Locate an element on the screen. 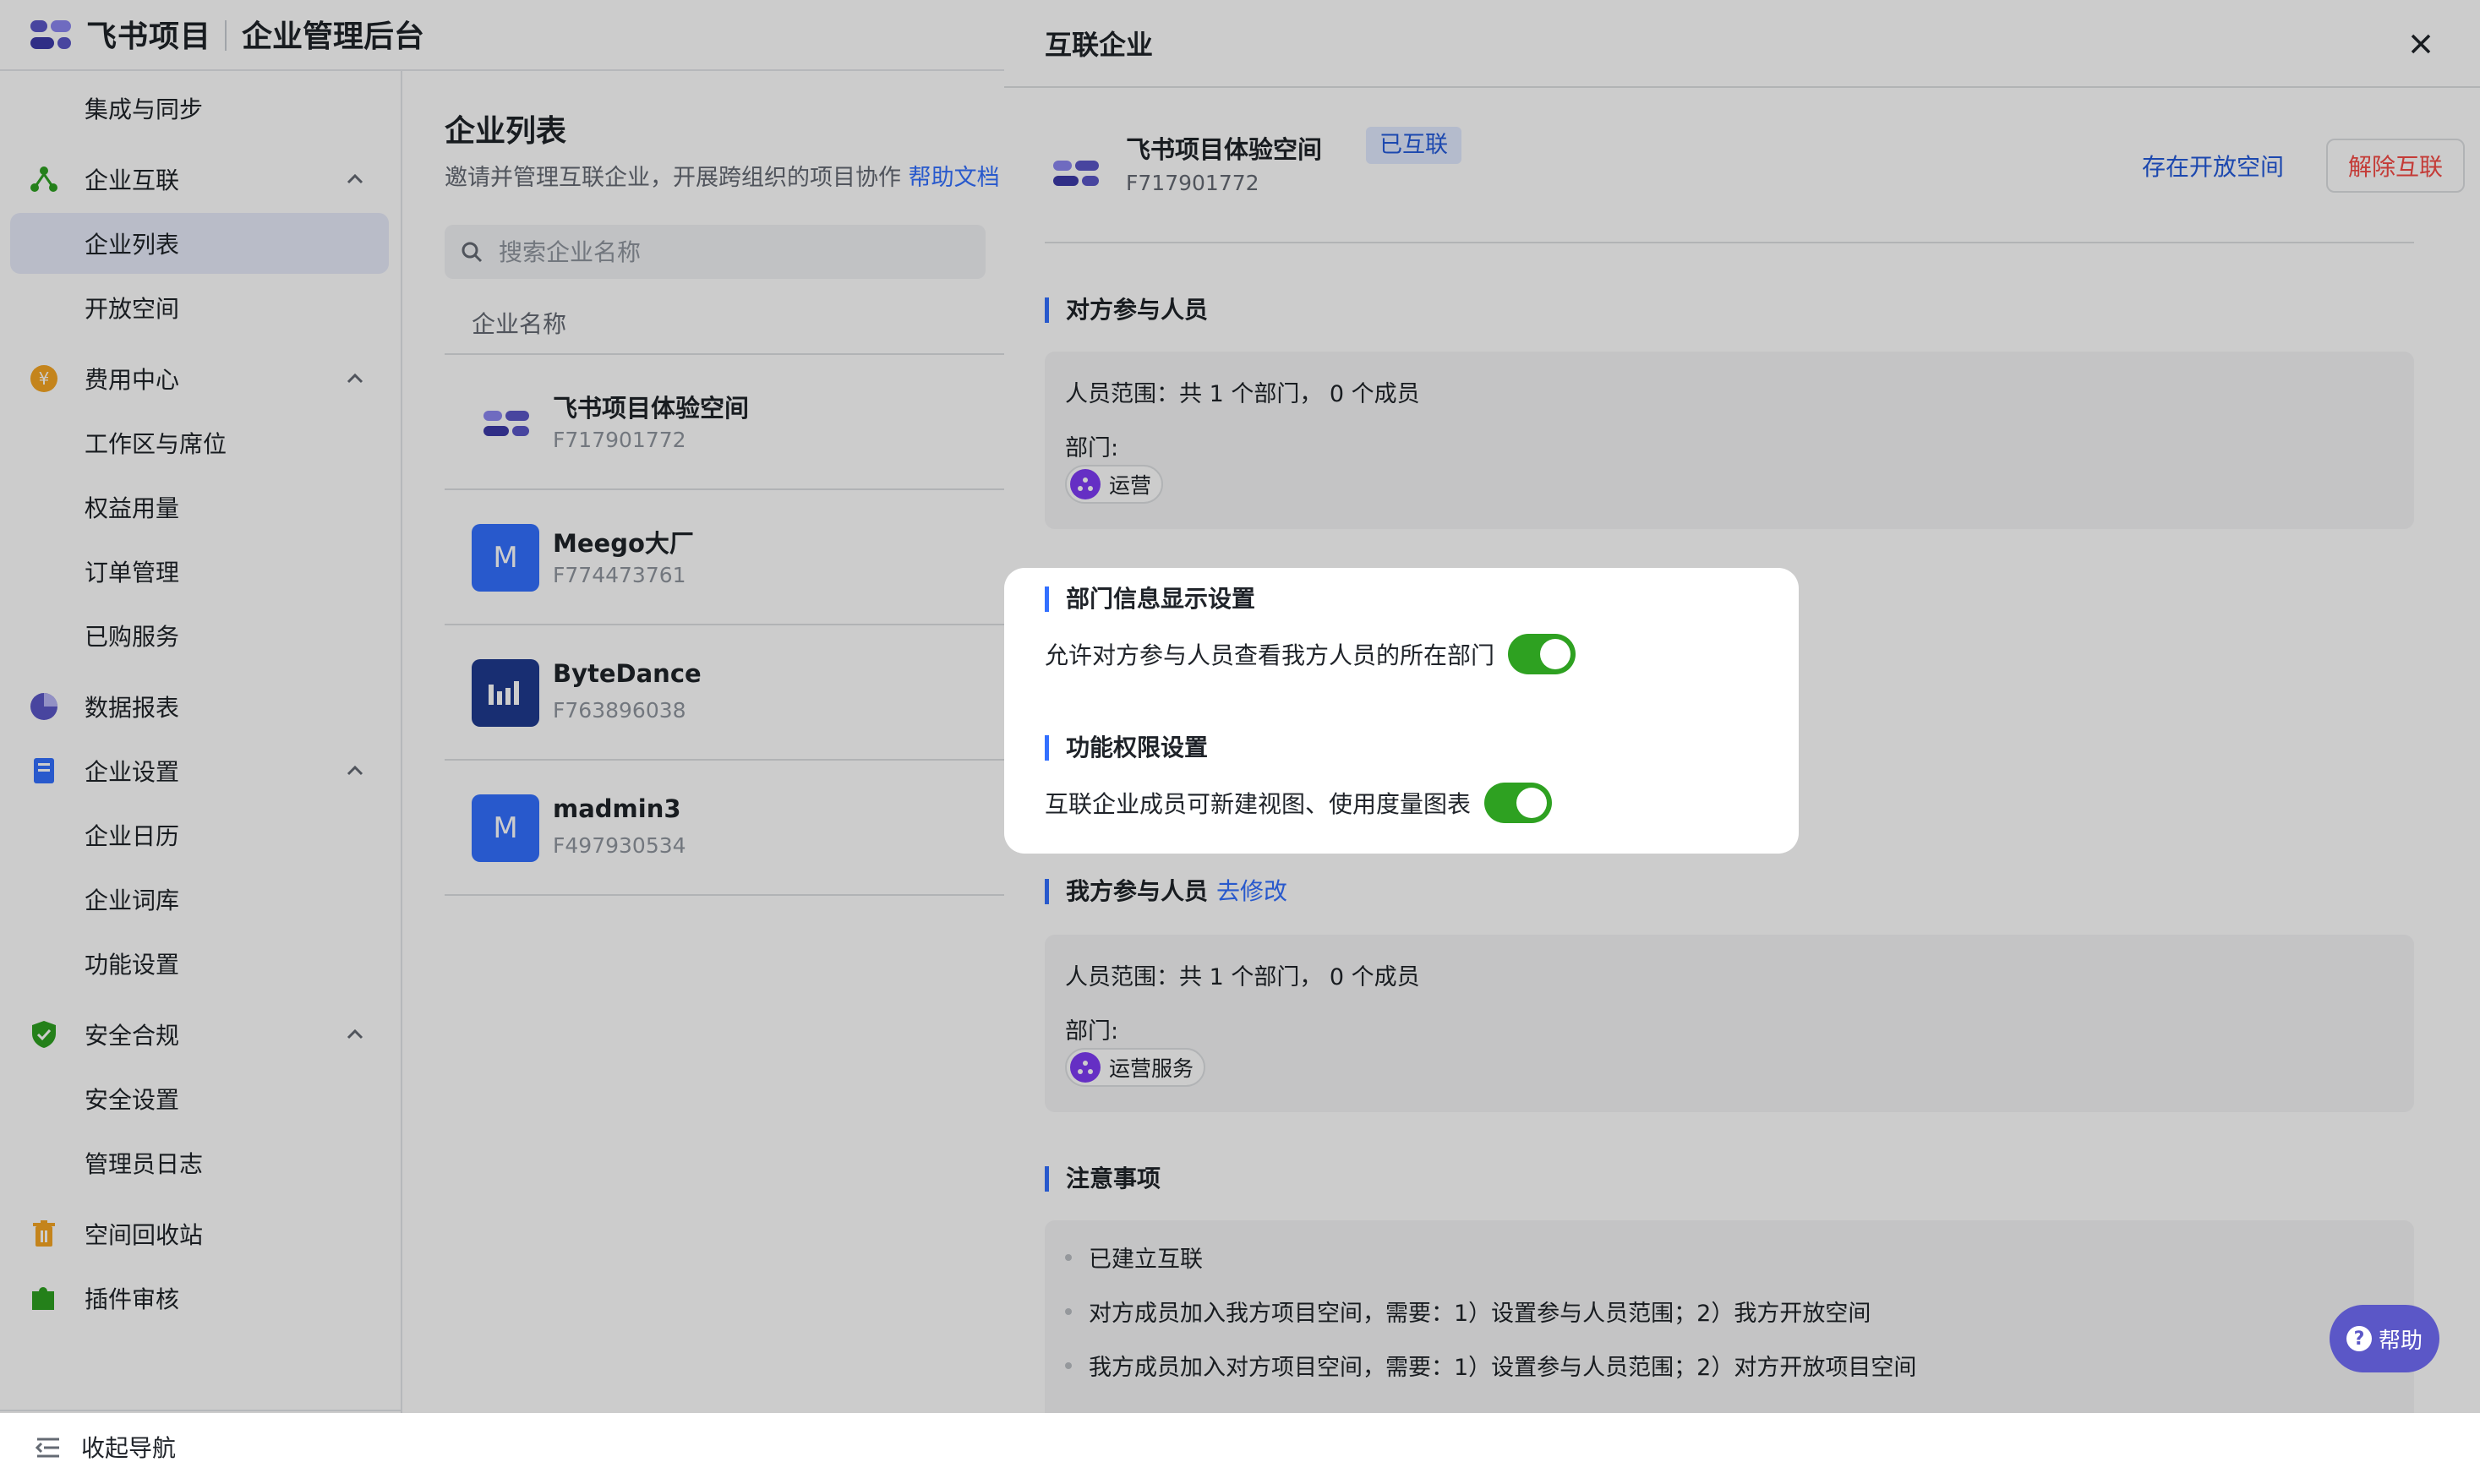  dept-display-toggle is located at coordinates (1542, 654).